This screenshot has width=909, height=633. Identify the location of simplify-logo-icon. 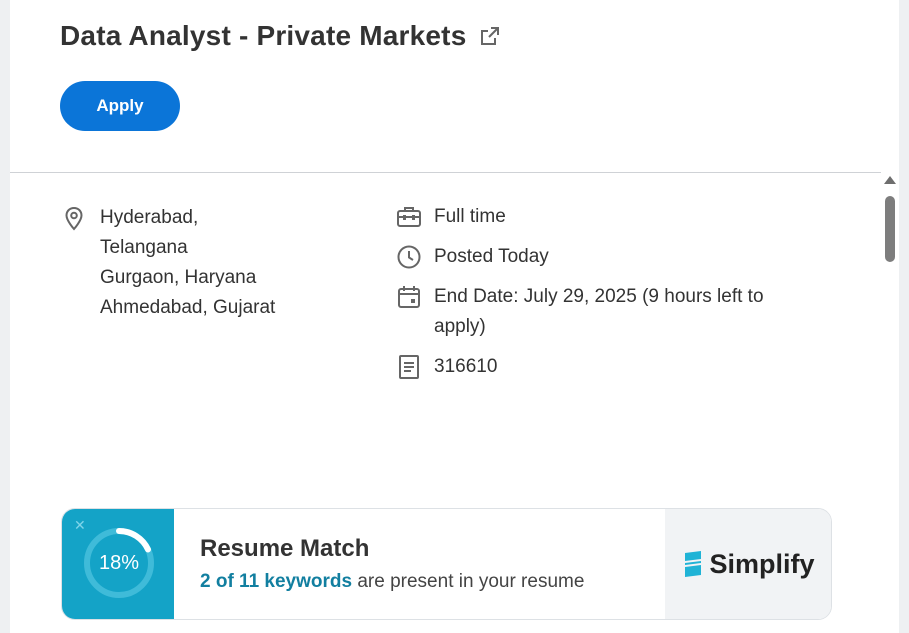
(693, 564).